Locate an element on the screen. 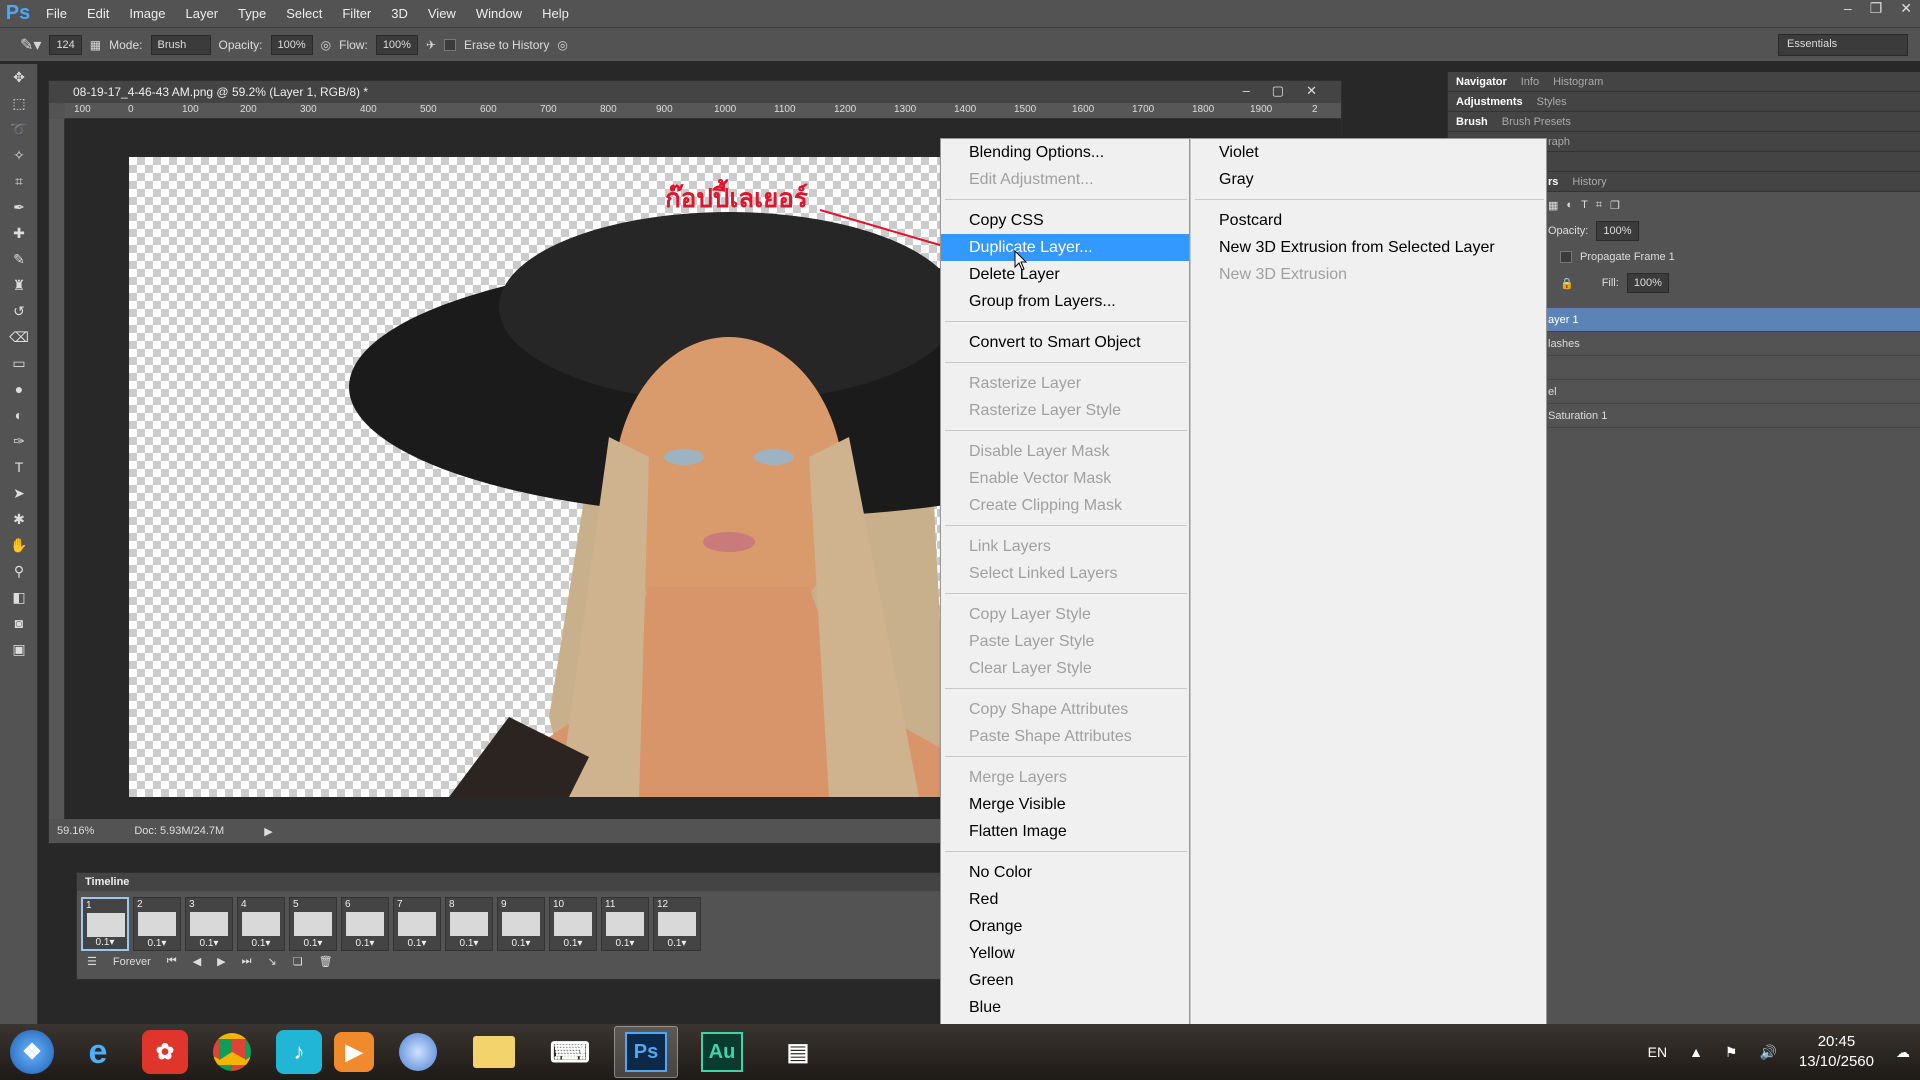 This screenshot has height=1080, width=1920. marquee-tool-icon: ⬚ is located at coordinates (19, 103).